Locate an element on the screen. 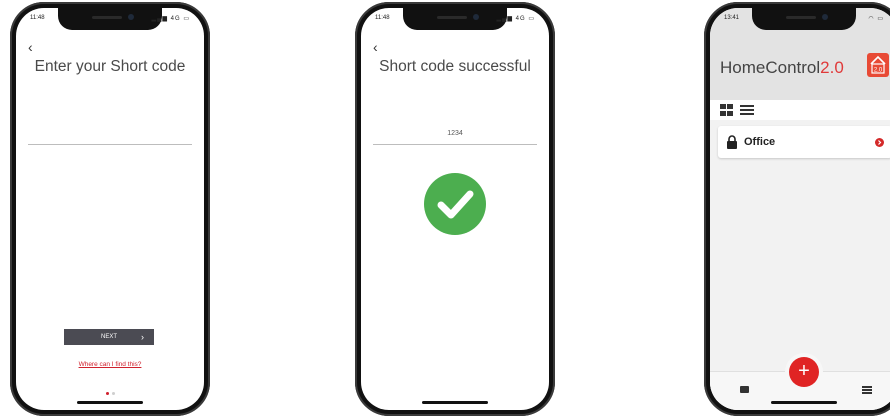 The image size is (890, 418). grid-view-icon is located at coordinates (726, 110).